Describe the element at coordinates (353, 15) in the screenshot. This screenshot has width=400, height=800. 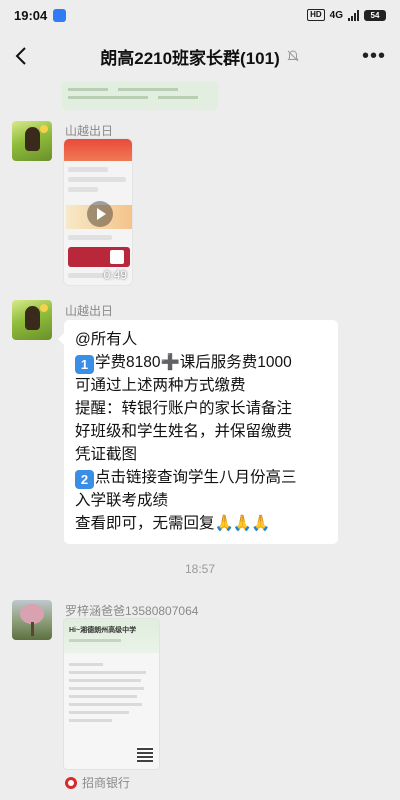
I see `signal-icon` at that location.